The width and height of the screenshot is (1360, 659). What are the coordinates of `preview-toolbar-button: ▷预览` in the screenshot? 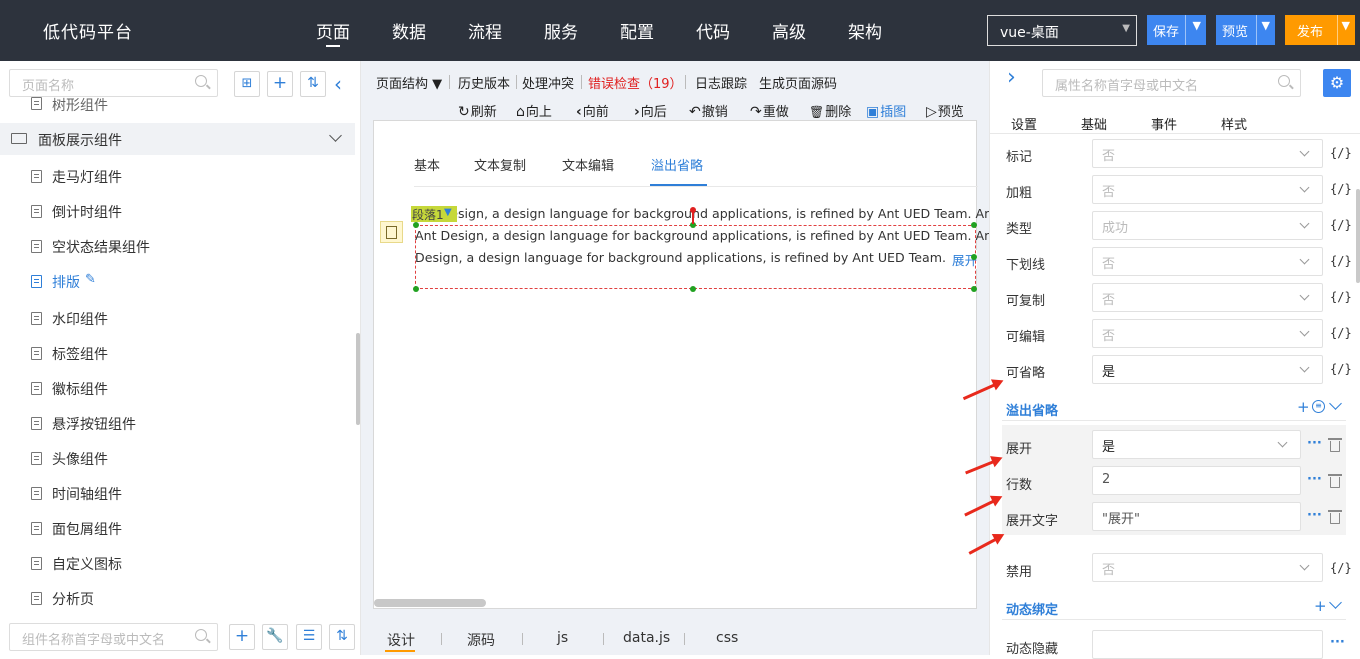 It's located at (945, 110).